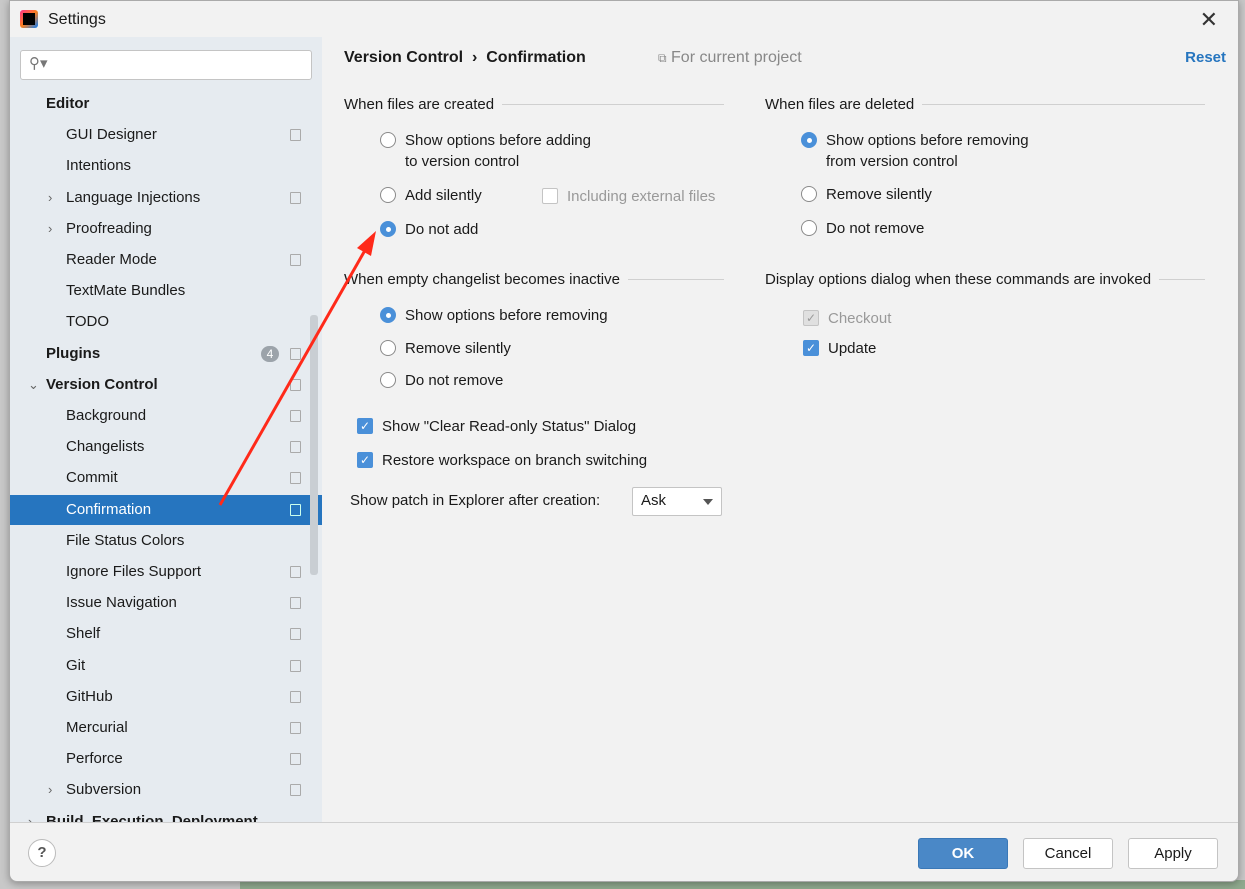 The image size is (1245, 889). I want to click on sidebar-item: TextMate Bundles, so click(166, 291).